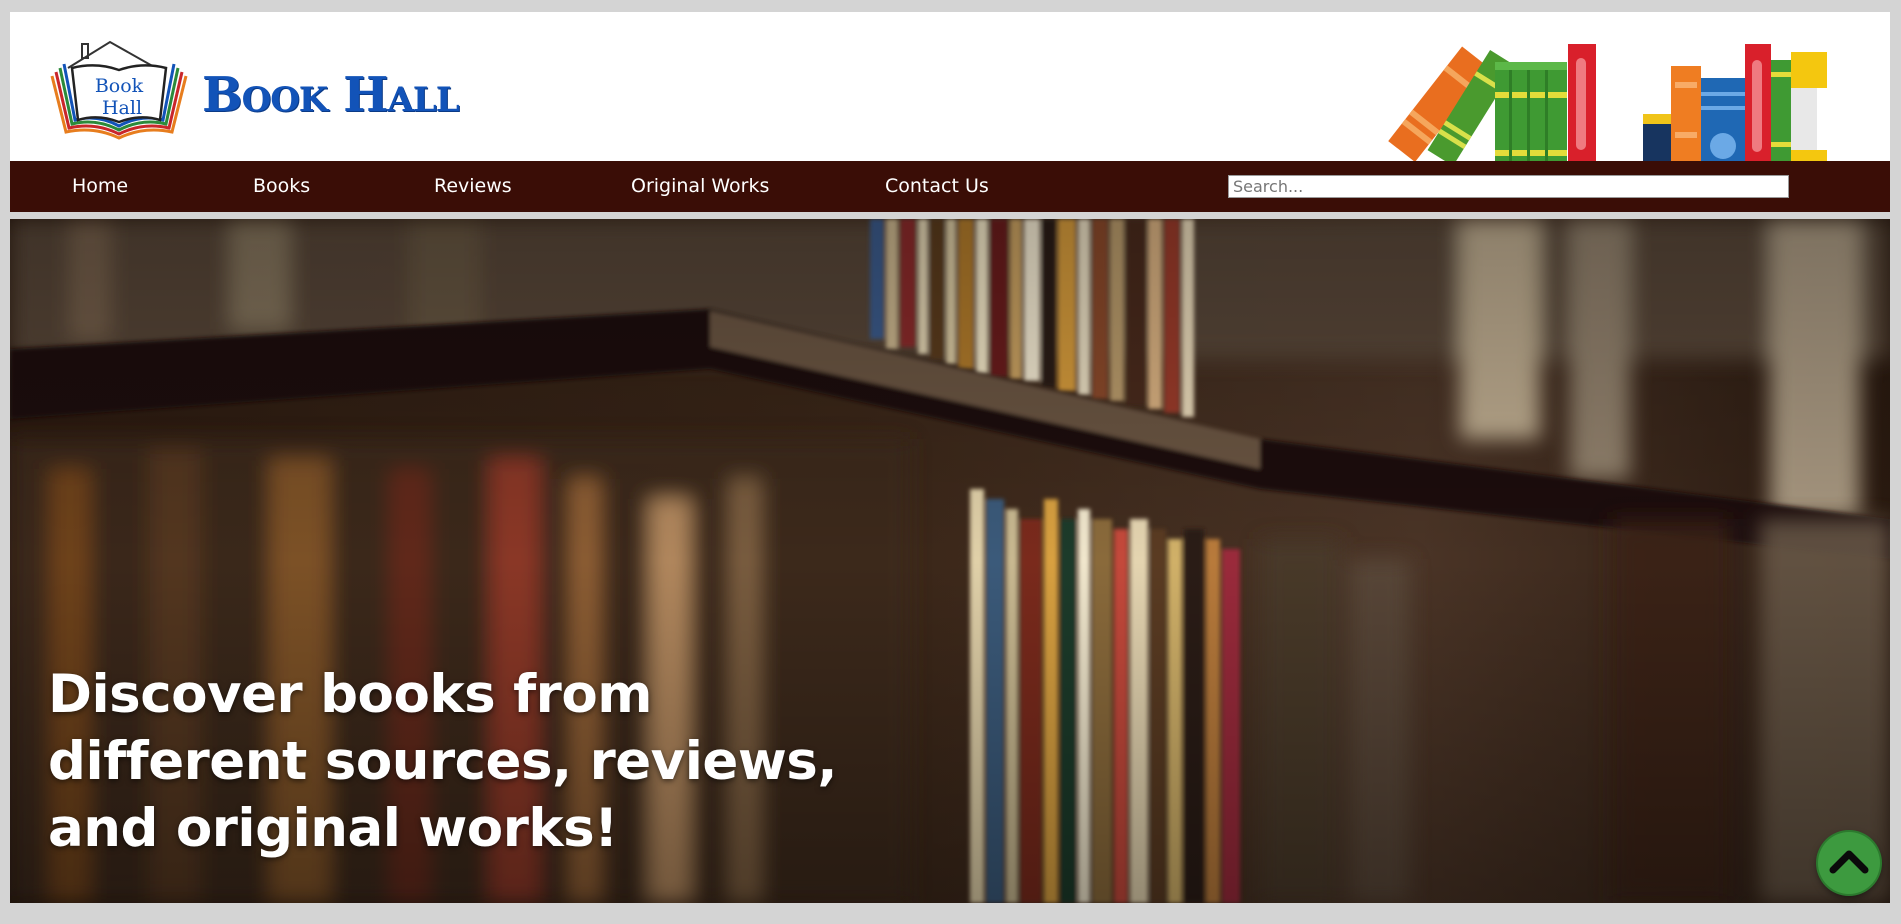 The image size is (1901, 924). What do you see at coordinates (100, 186) in the screenshot?
I see `nav-home-link: Home` at bounding box center [100, 186].